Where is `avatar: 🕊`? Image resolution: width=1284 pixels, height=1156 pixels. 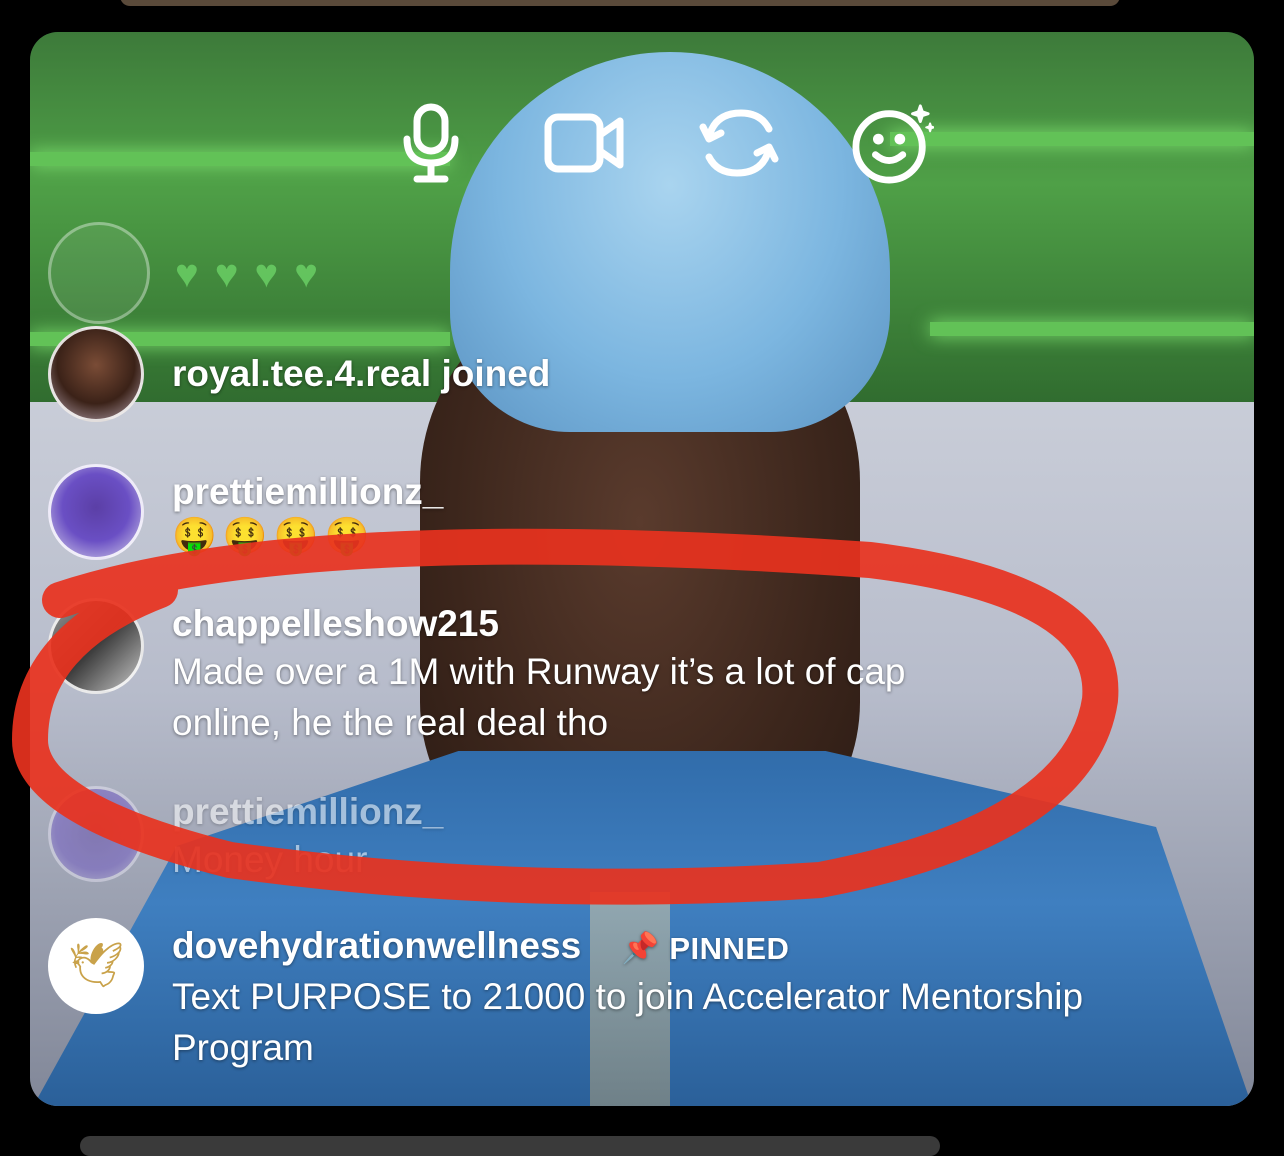
avatar: 🕊 is located at coordinates (96, 966).